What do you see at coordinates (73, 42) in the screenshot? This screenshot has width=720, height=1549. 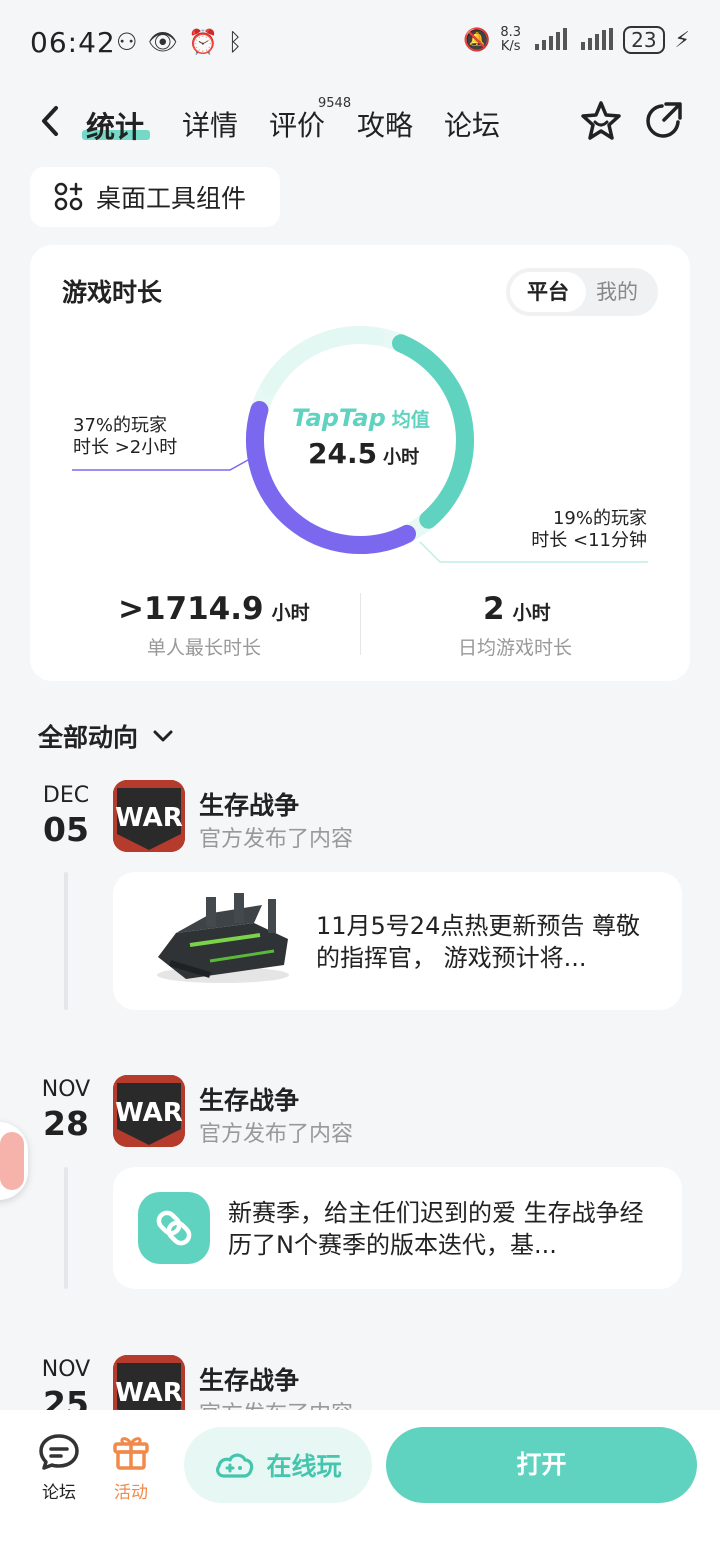 I see `status-time: 06:42` at bounding box center [73, 42].